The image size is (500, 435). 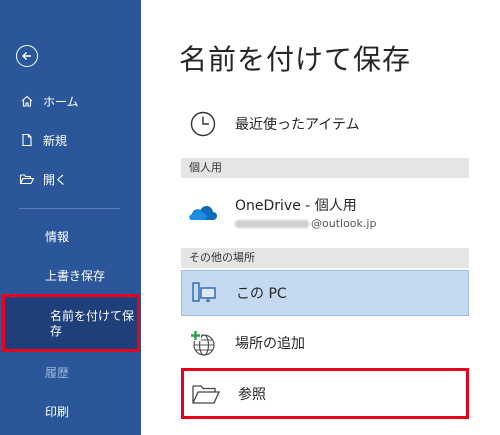 I want to click on nav-print-label: 印刷, so click(x=57, y=411).